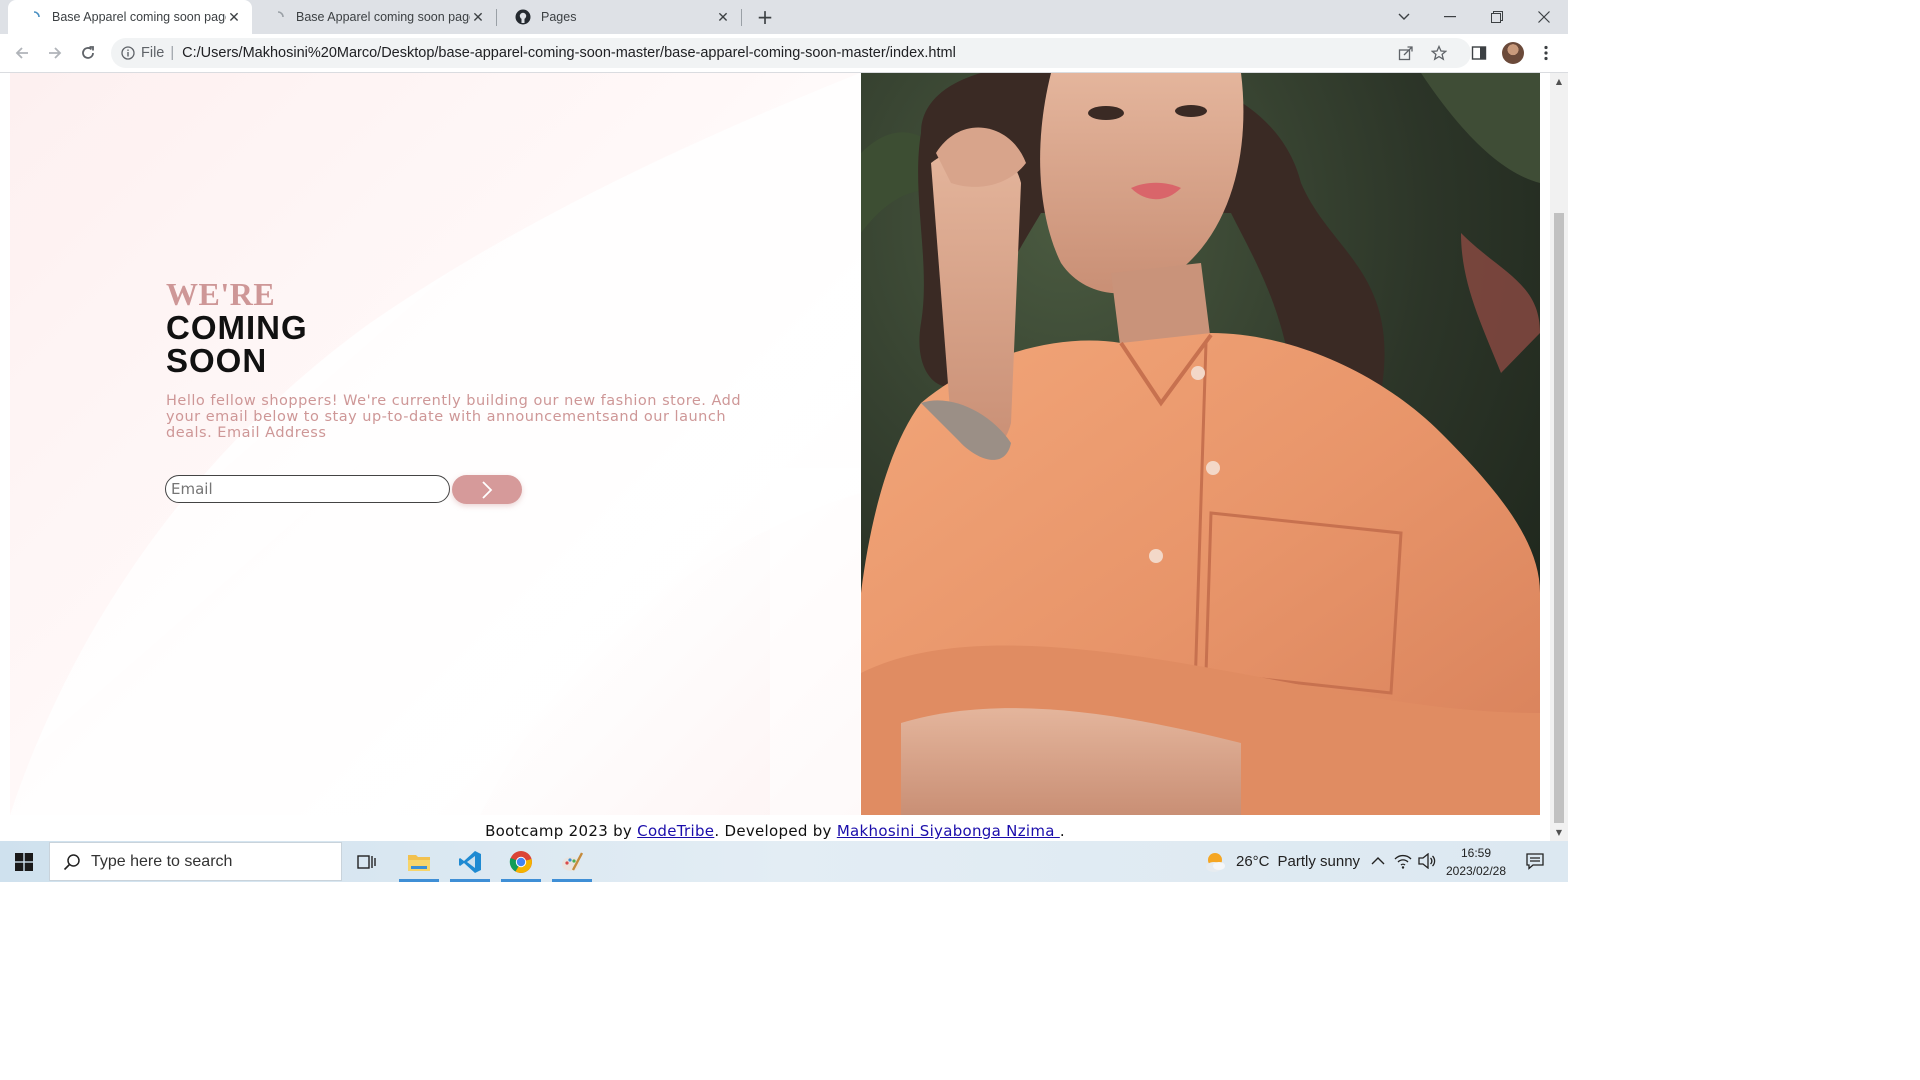 This screenshot has height=1080, width=1920. I want to click on author-link: Makhosini Siyabonga Nzima, so click(948, 831).